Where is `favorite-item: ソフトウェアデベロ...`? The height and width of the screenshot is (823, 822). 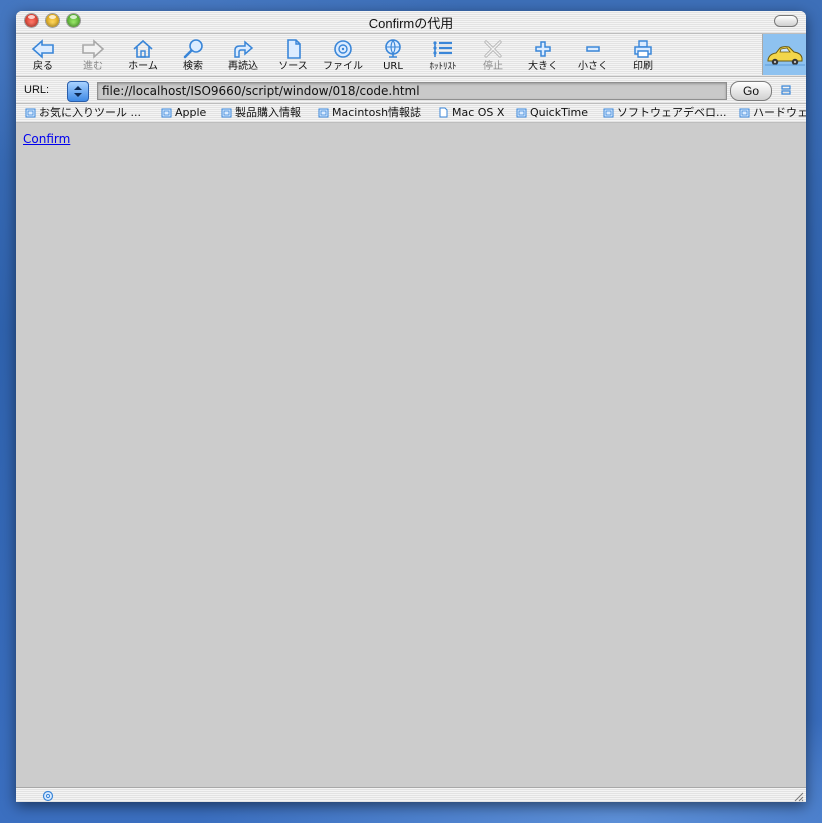
favorite-item: ソフトウェアデベロ... is located at coordinates (665, 113).